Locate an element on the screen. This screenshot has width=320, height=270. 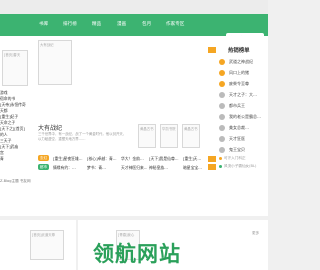
ranking-item: 天才狂医 is located at coordinates (243, 140).